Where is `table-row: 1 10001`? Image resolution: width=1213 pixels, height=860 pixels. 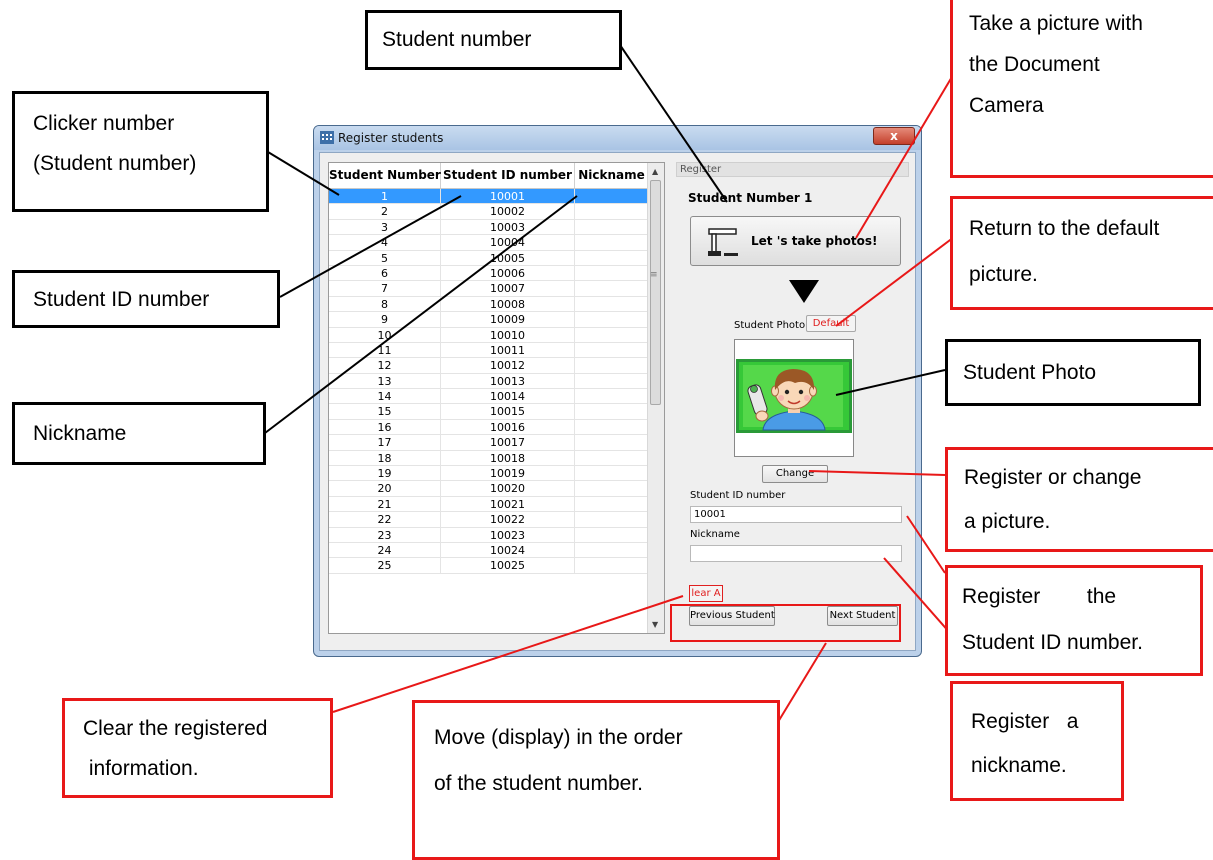 table-row: 1 10001 is located at coordinates (496, 197).